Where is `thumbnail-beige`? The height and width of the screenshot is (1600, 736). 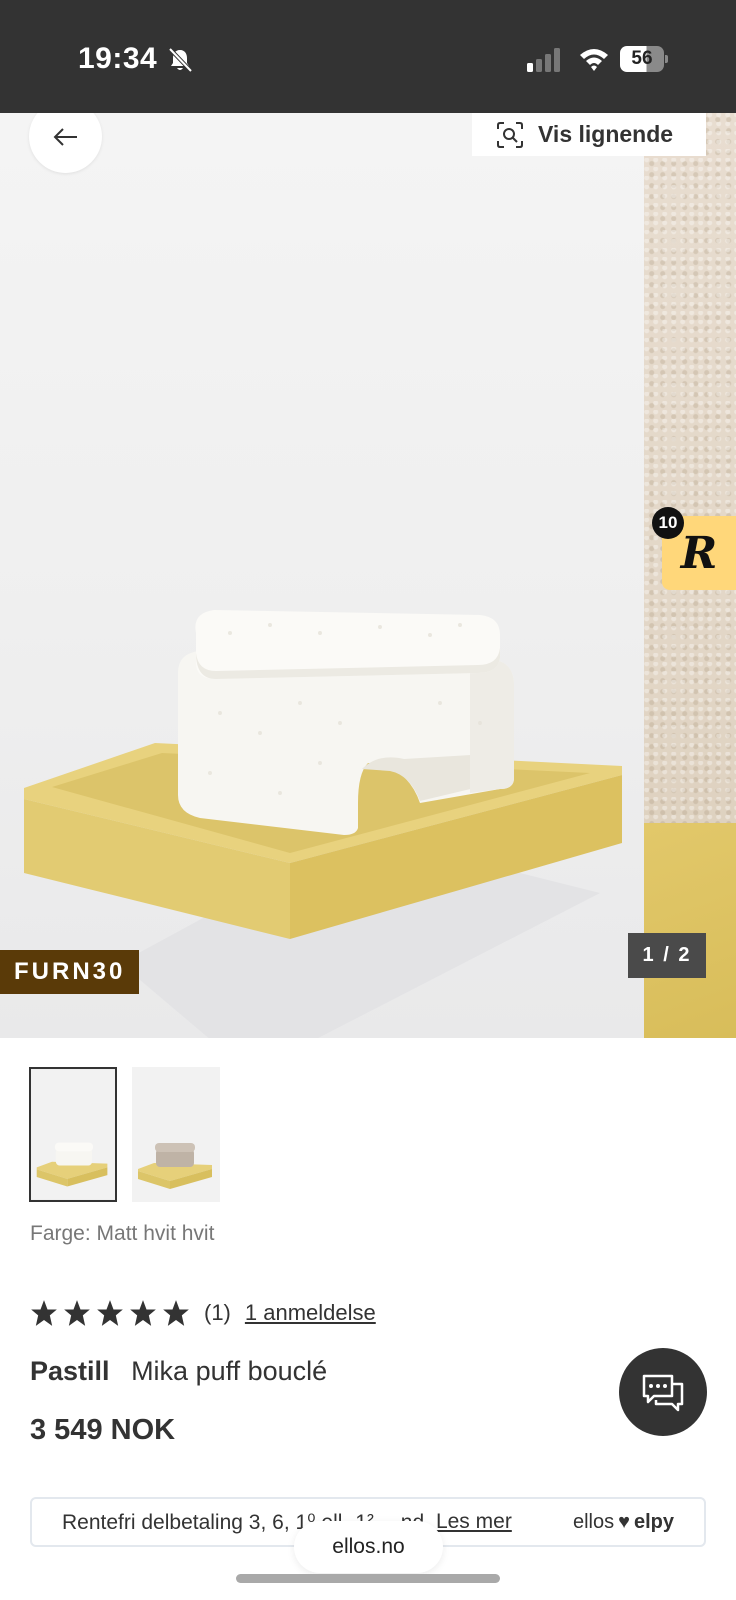 thumbnail-beige is located at coordinates (176, 1134).